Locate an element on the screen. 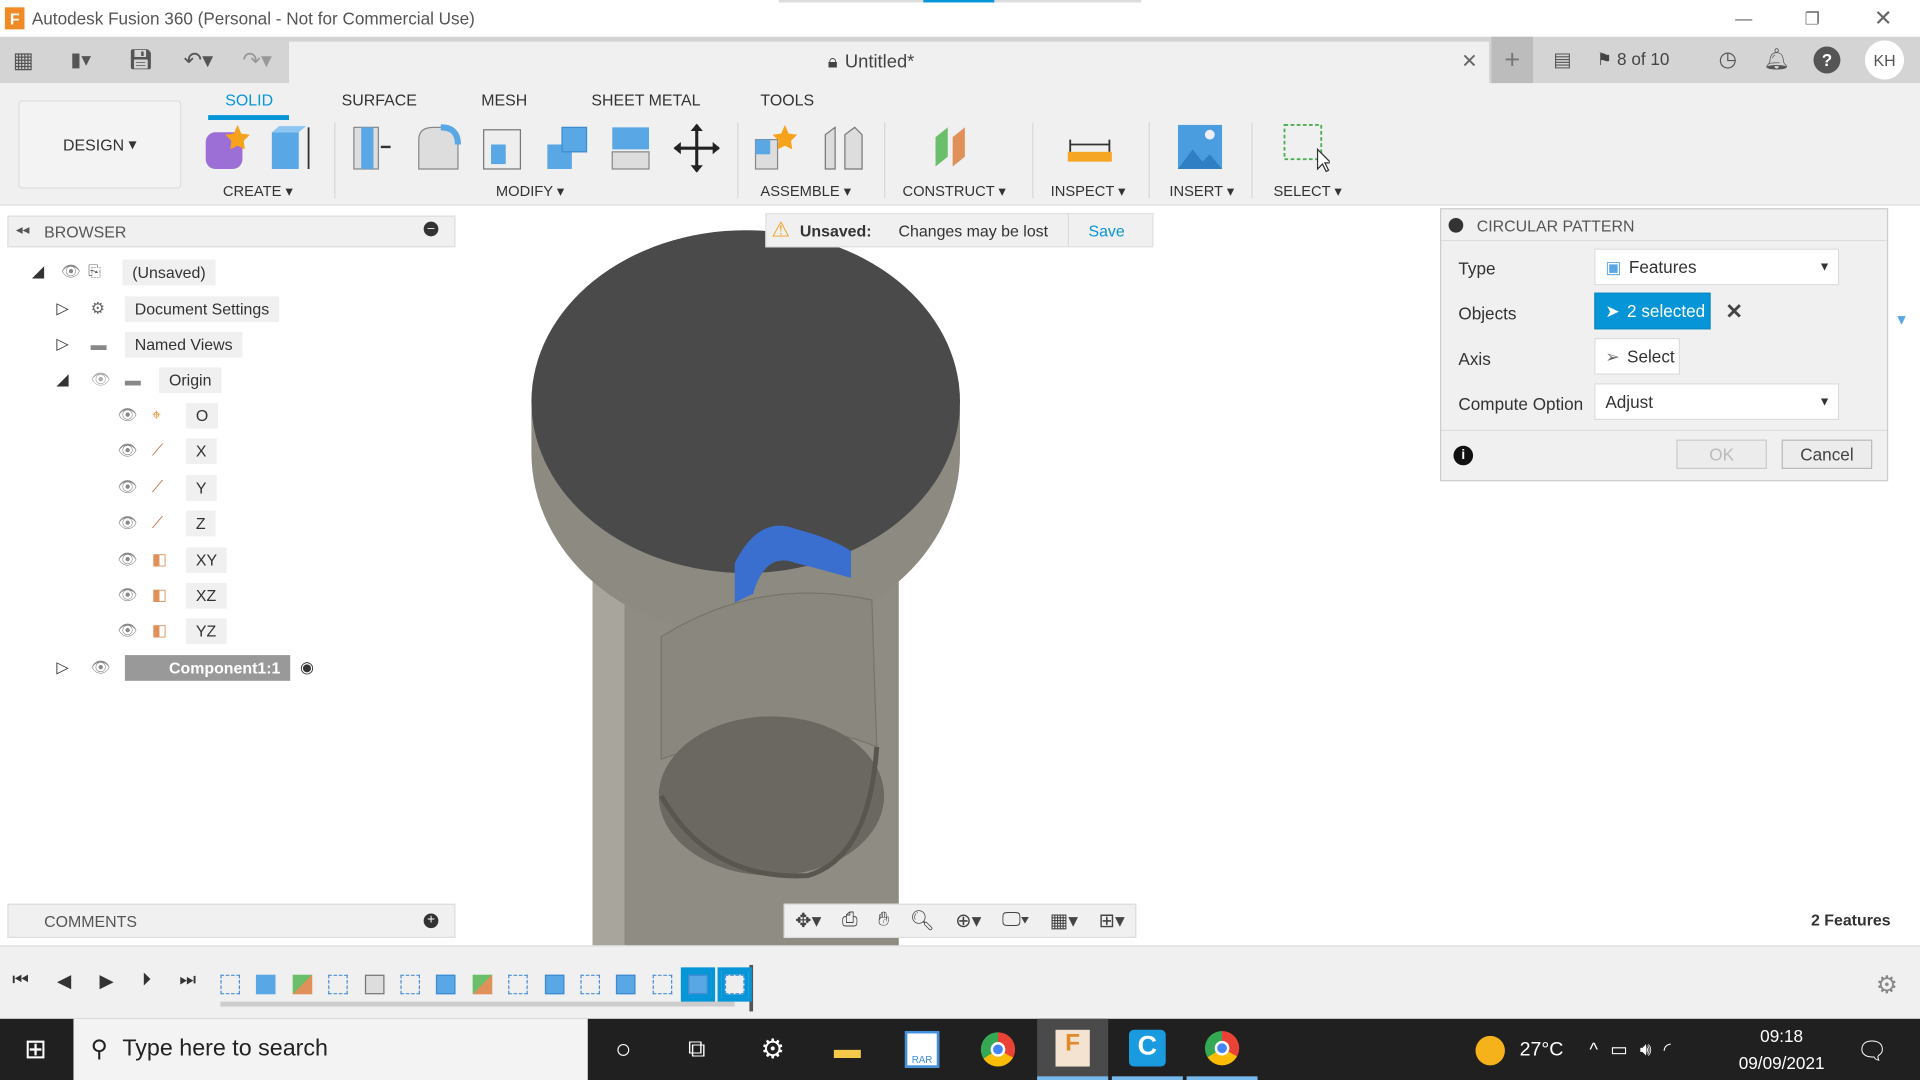  help-icon: ? is located at coordinates (1827, 60).